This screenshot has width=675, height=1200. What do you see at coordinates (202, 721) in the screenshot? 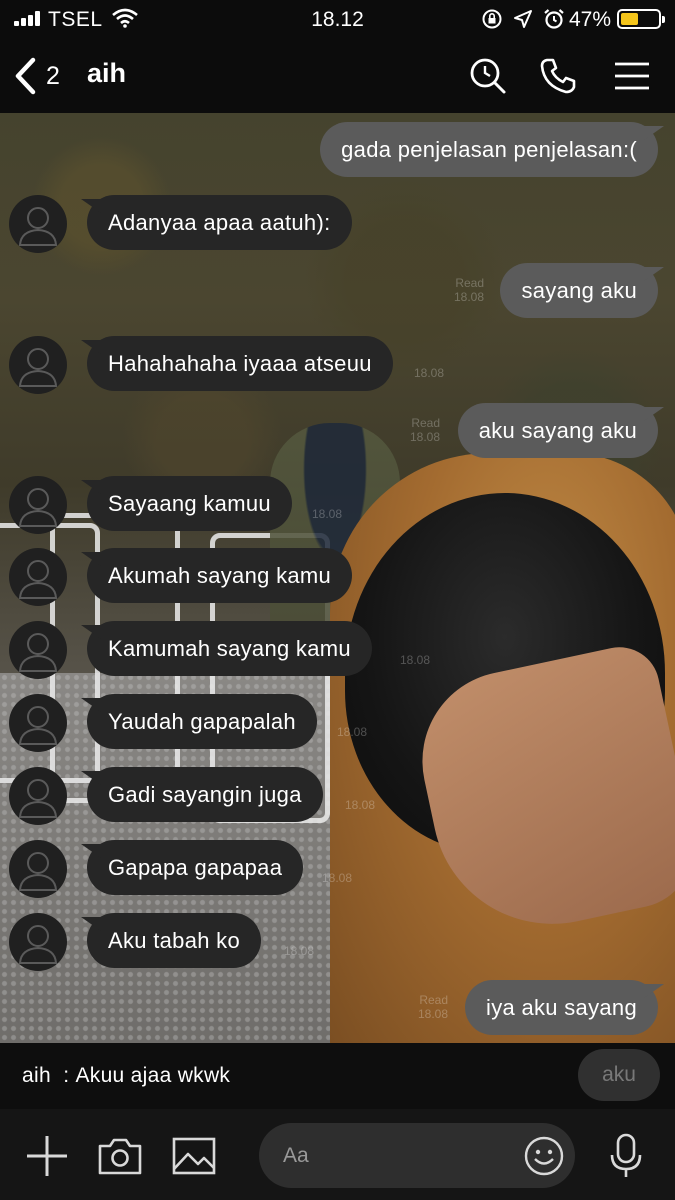
I see `message-bubble-incoming: Yaudah gapapalah` at bounding box center [202, 721].